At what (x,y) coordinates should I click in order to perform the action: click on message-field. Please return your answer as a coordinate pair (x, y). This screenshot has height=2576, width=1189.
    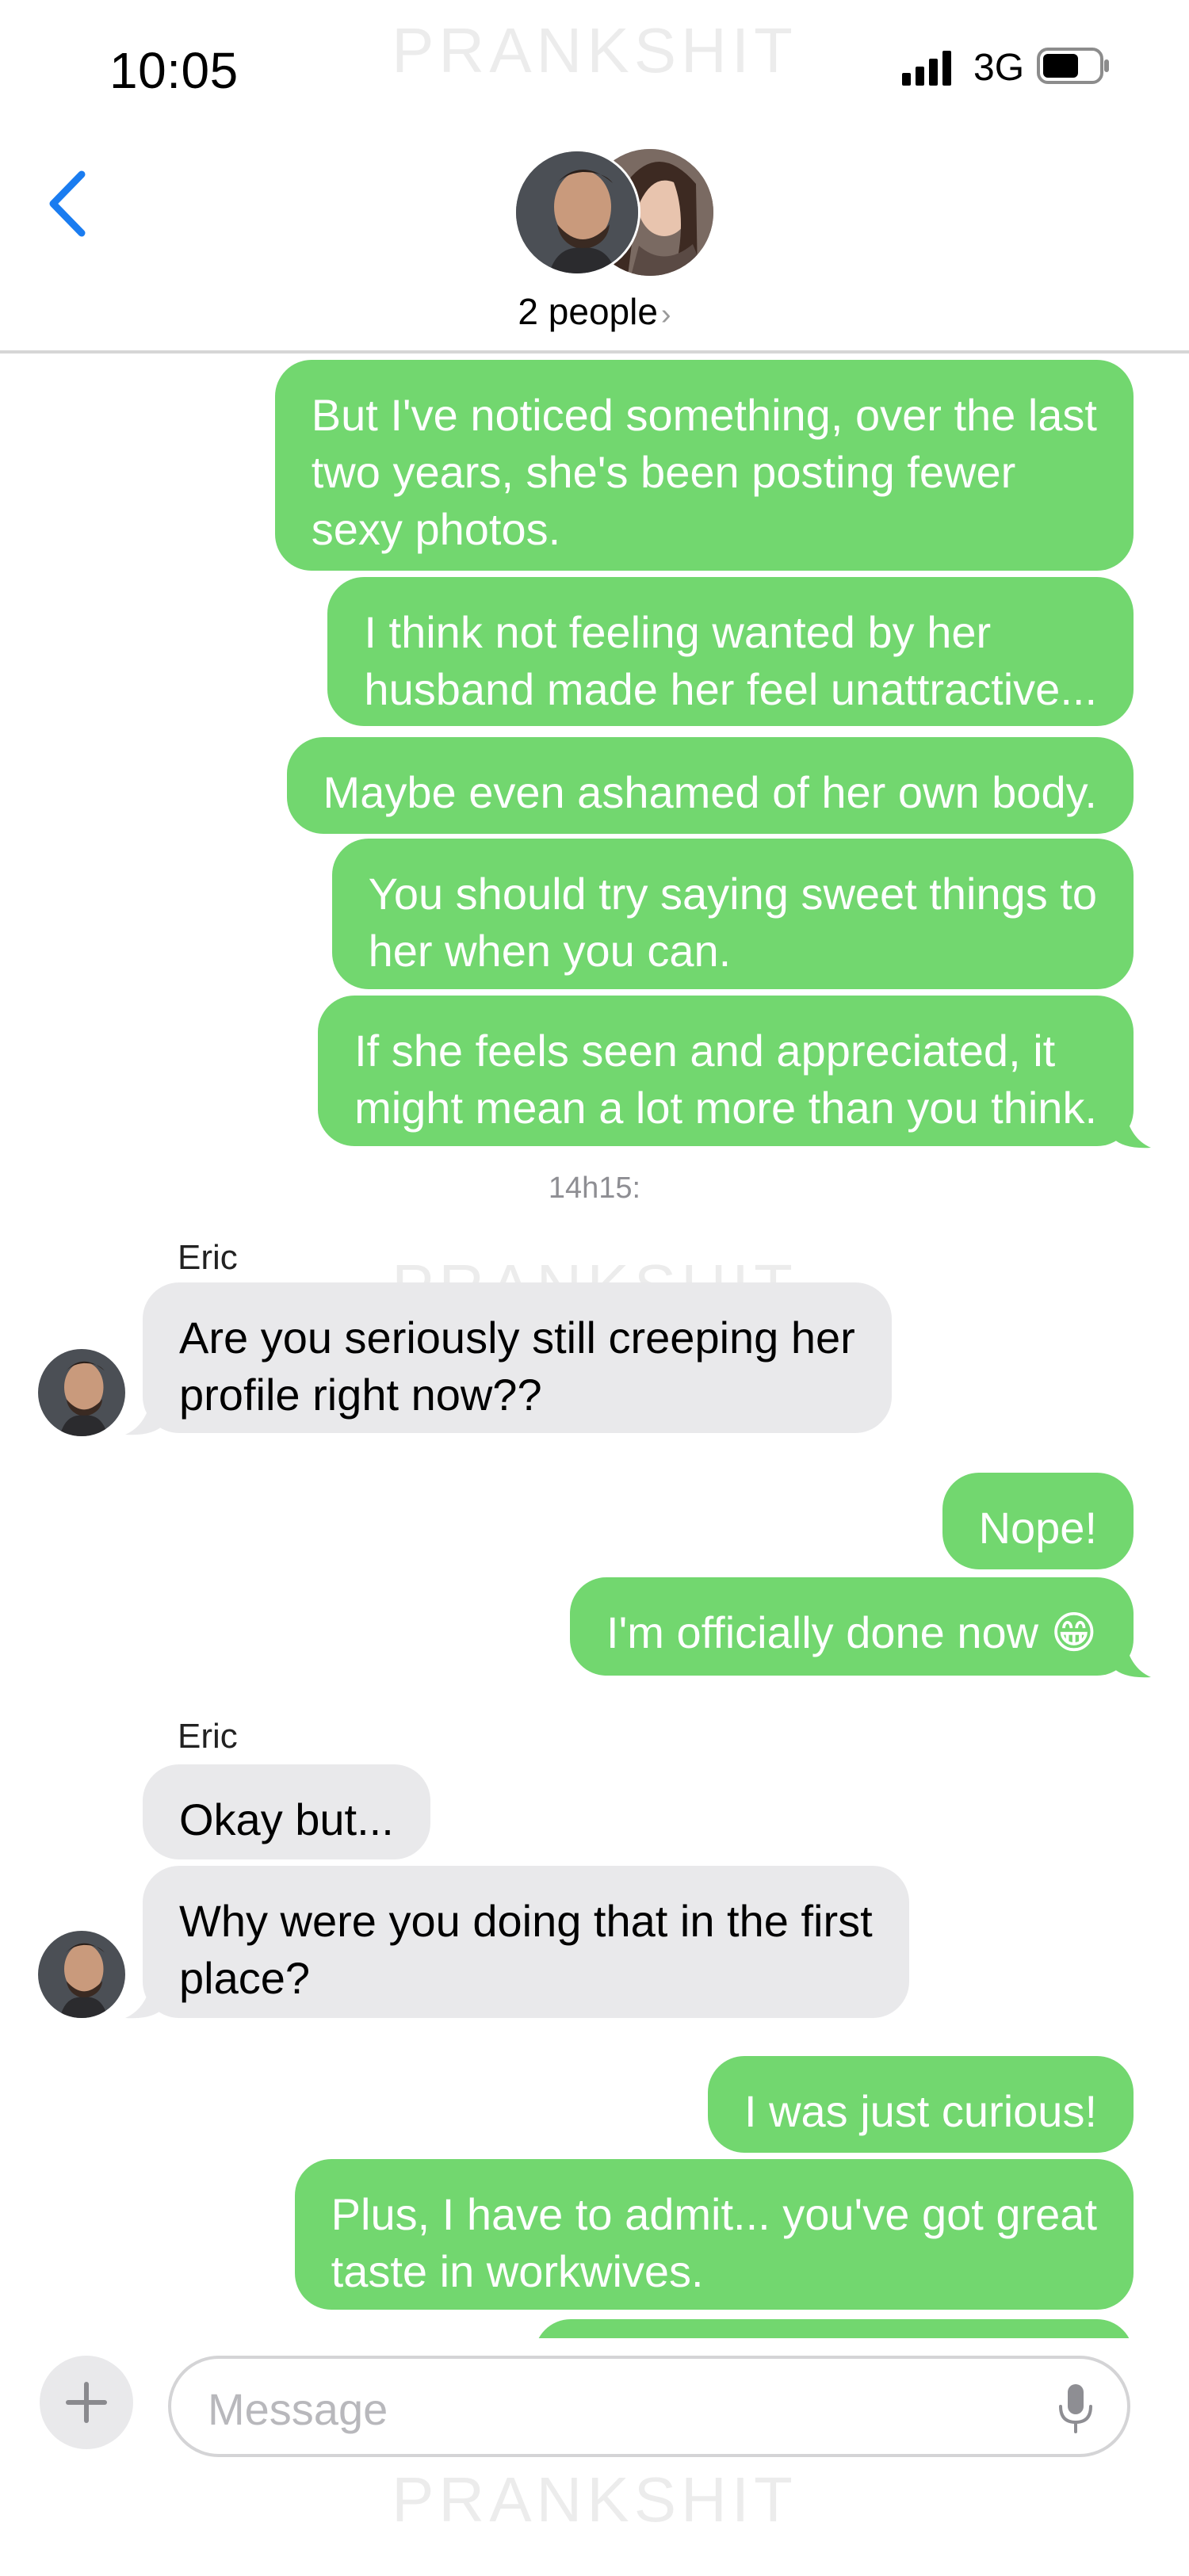
    Looking at the image, I should click on (649, 2406).